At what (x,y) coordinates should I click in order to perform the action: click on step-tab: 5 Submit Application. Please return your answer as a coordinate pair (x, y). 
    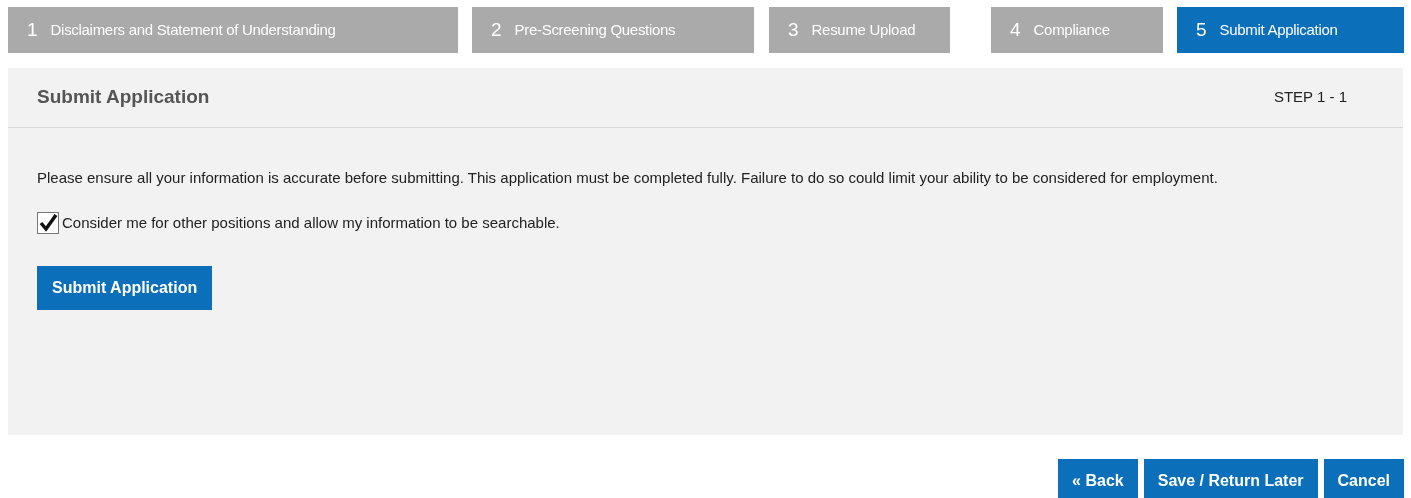
    Looking at the image, I should click on (1290, 30).